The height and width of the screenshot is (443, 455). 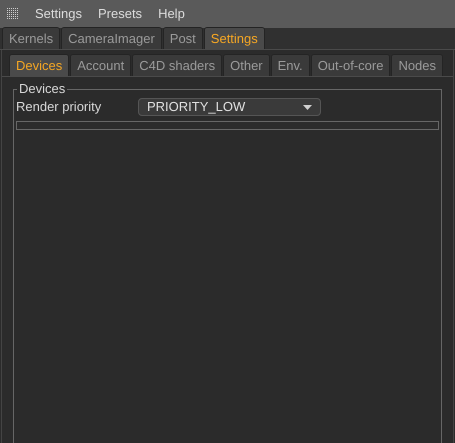 What do you see at coordinates (58, 14) in the screenshot?
I see `menu-item: Settings` at bounding box center [58, 14].